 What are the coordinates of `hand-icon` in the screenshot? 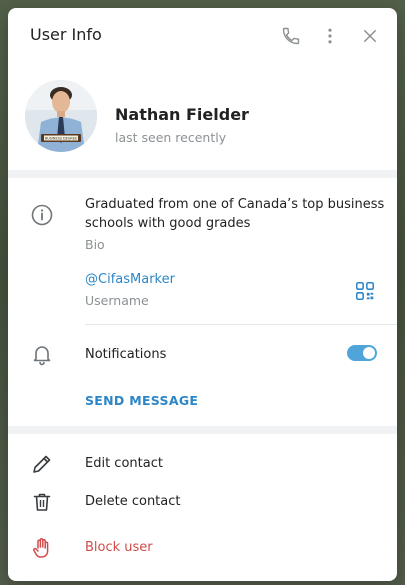 It's located at (41, 548).